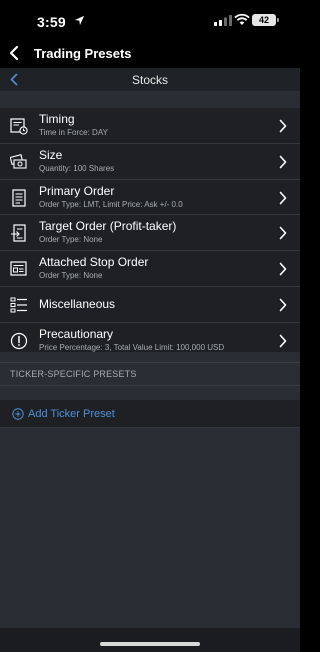 The image size is (320, 652). I want to click on preset-subtitle: Quantity: 100 Shares, so click(77, 168).